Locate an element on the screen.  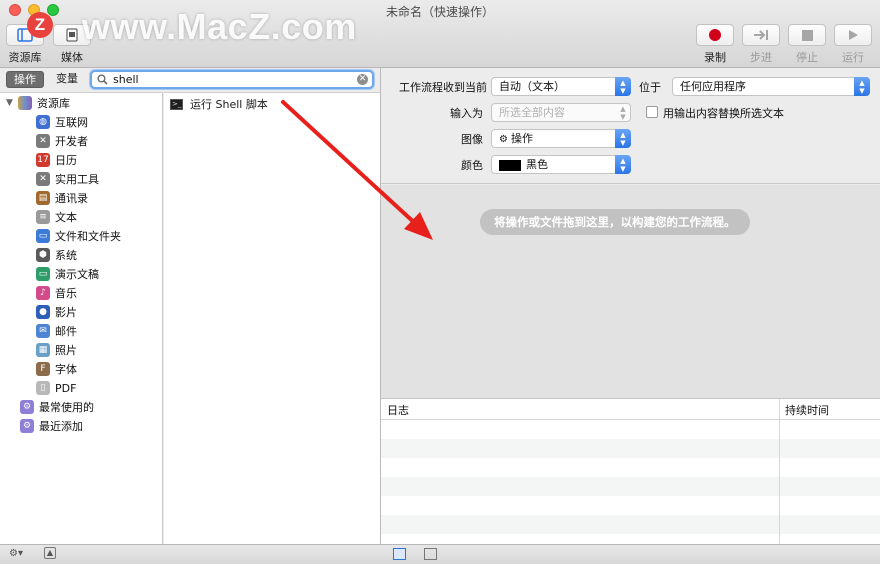
library-root-item: ▼ 资源库 is located at coordinates (38, 103).